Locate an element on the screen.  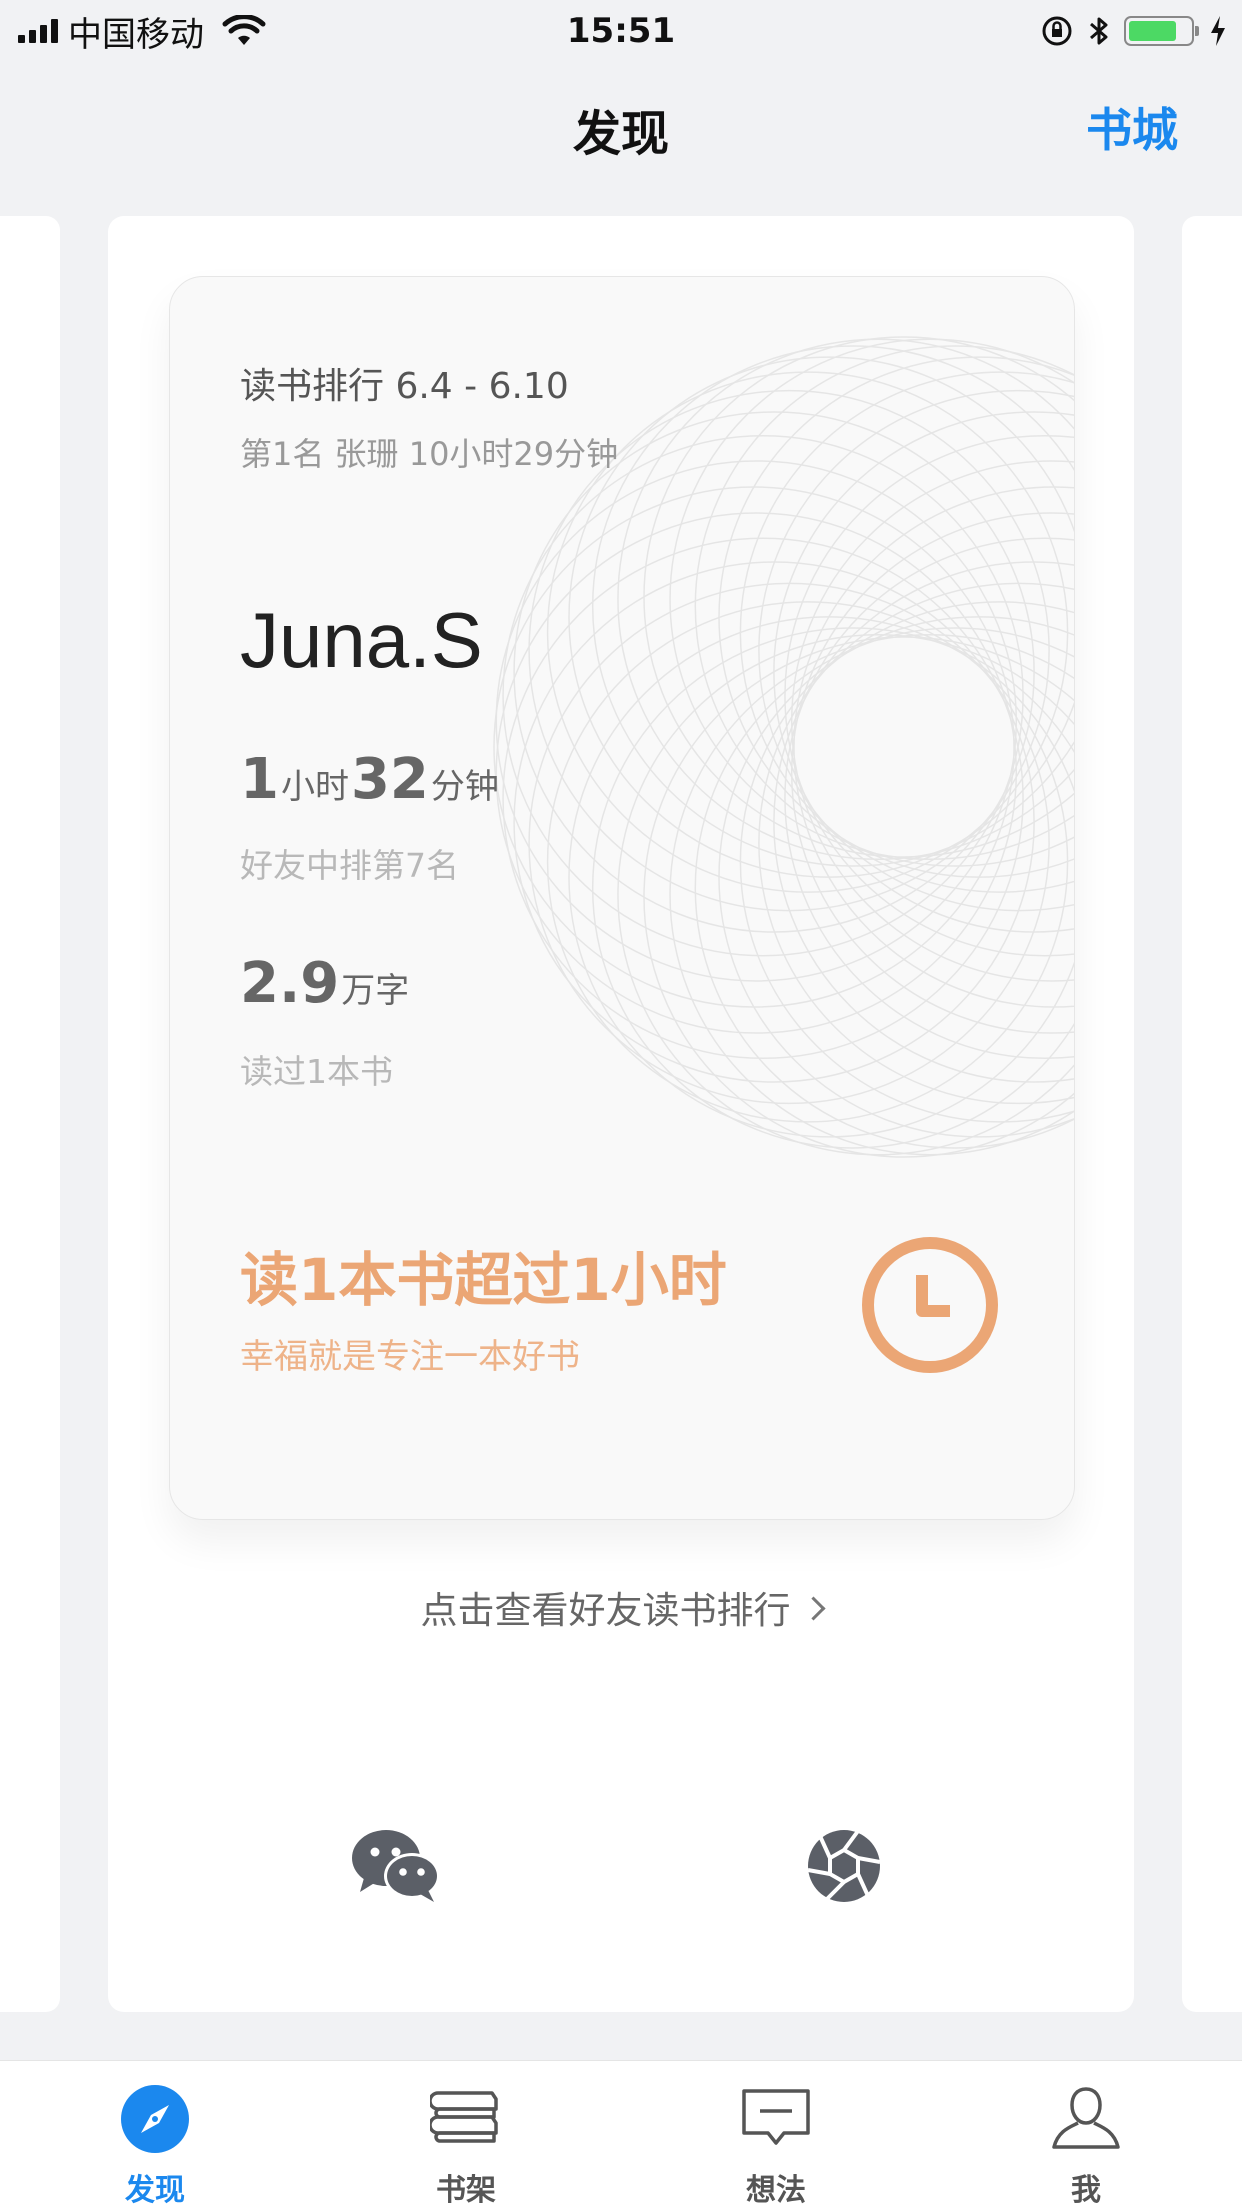
bookstore-link: 书城 is located at coordinates (1132, 127).